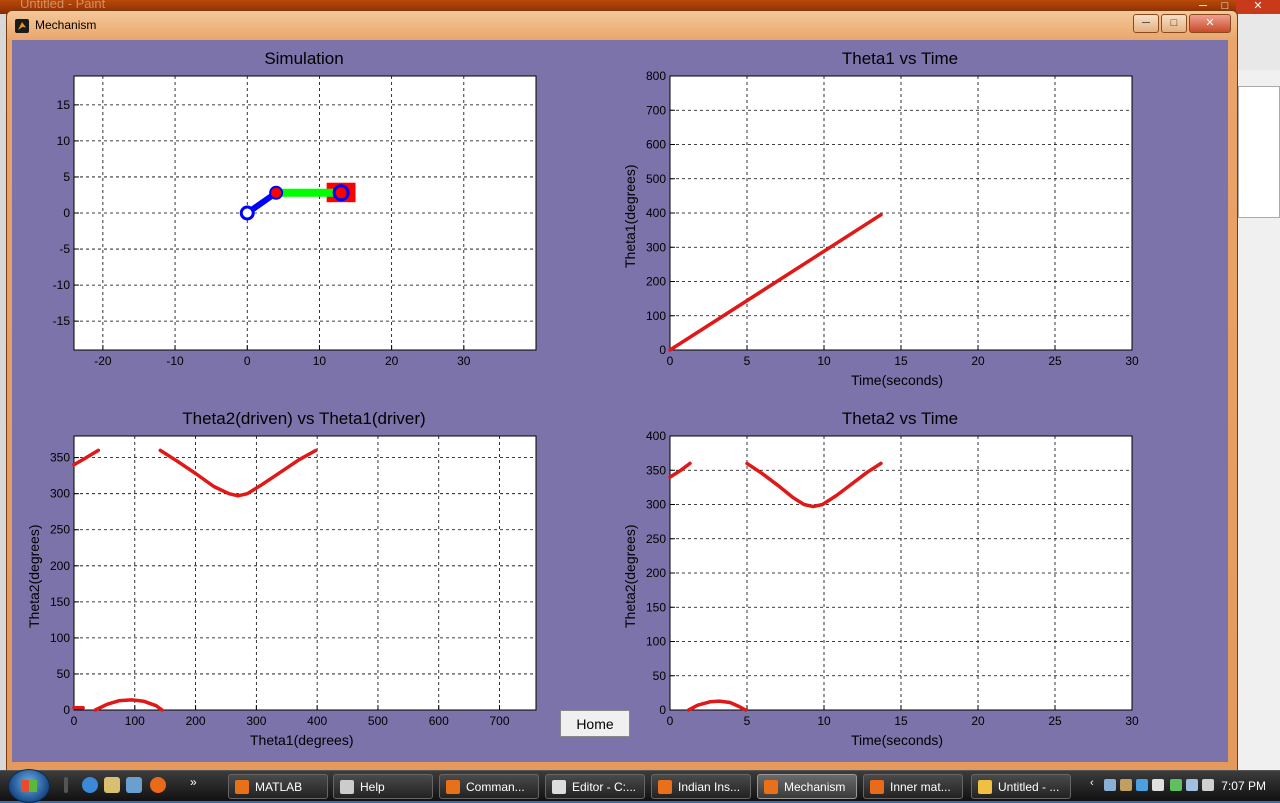 Image resolution: width=1280 pixels, height=803 pixels. Describe the element at coordinates (900, 418) in the screenshot. I see `theta2-time-title: Theta2 vs Time` at that location.